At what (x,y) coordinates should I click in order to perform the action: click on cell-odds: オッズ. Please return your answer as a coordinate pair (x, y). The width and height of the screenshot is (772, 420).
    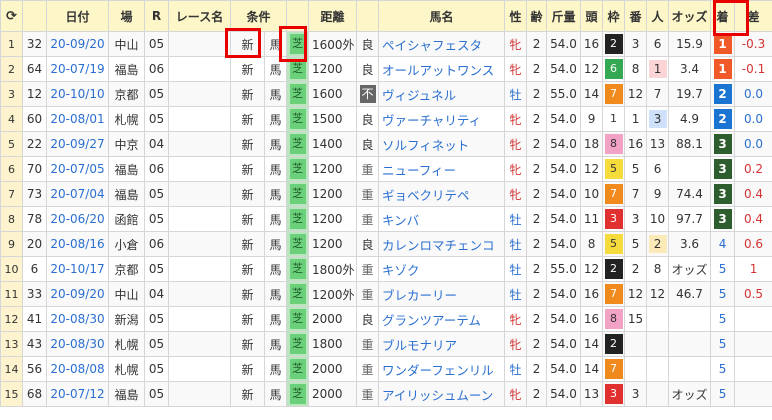
    Looking at the image, I should click on (690, 269).